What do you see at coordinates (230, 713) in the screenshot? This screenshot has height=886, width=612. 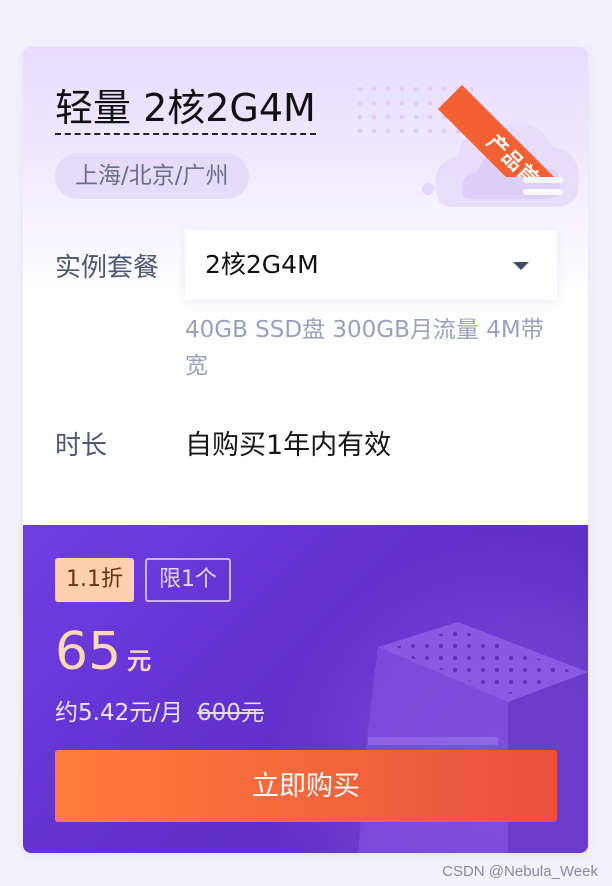 I see `original-price: 600元` at bounding box center [230, 713].